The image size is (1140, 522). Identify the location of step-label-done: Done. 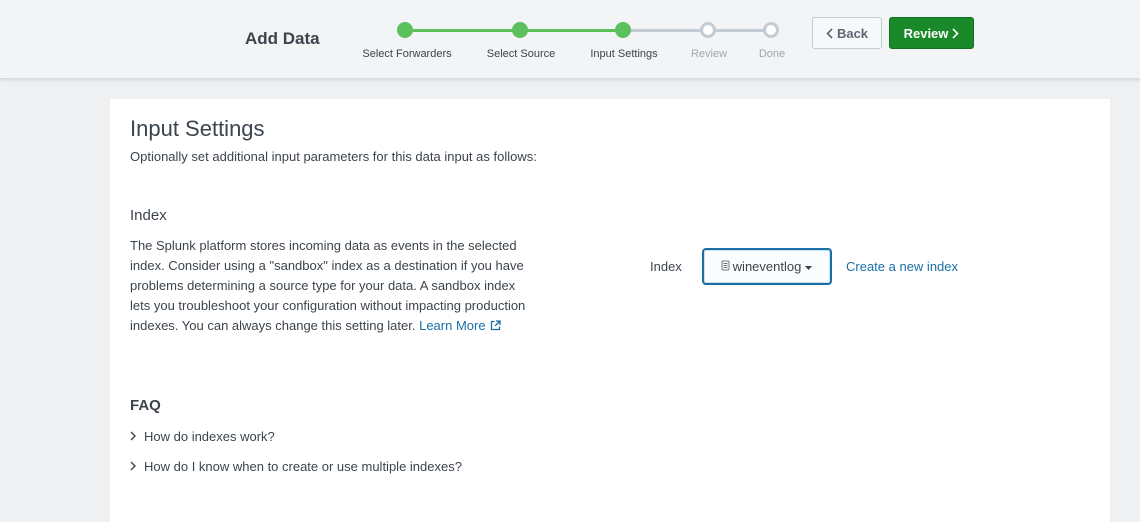
(772, 54).